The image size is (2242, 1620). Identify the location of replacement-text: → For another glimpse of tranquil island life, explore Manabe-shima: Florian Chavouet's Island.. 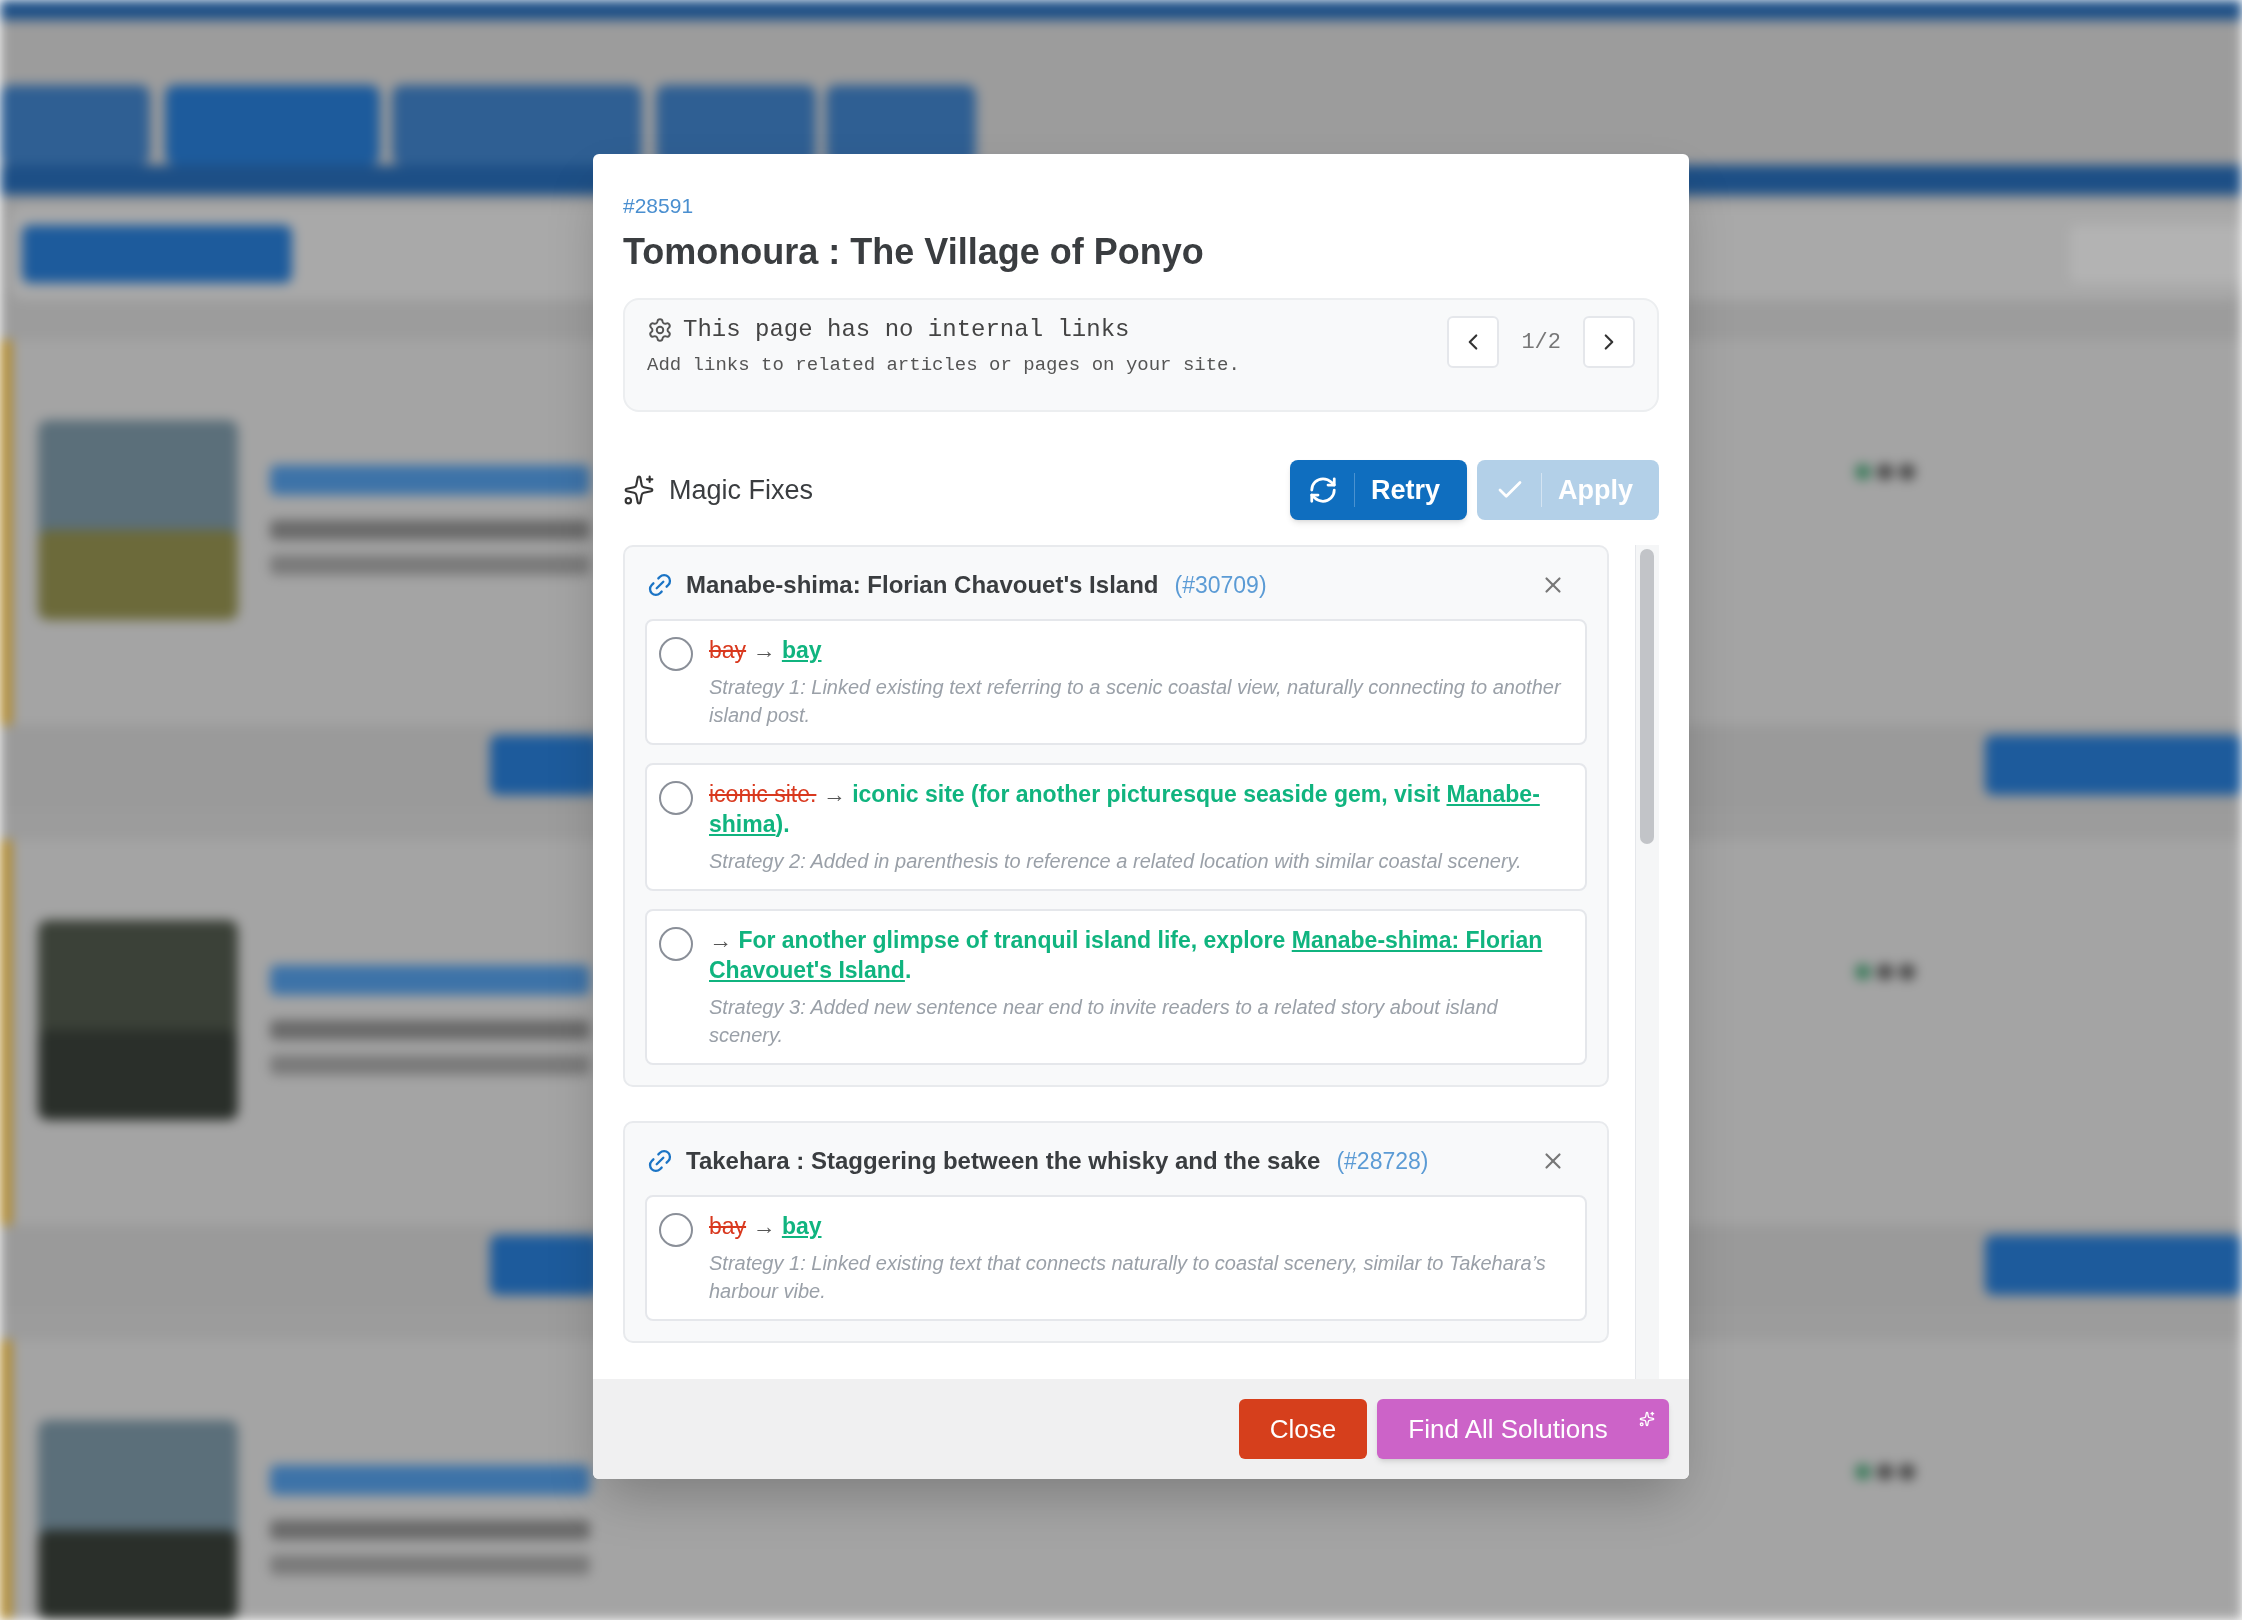
(1126, 955).